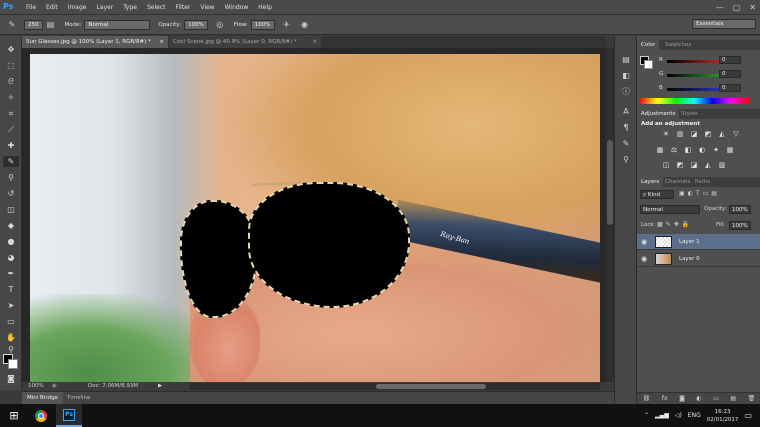 This screenshot has width=760, height=427. Describe the element at coordinates (680, 134) in the screenshot. I see `levels-icon: ▥` at that location.